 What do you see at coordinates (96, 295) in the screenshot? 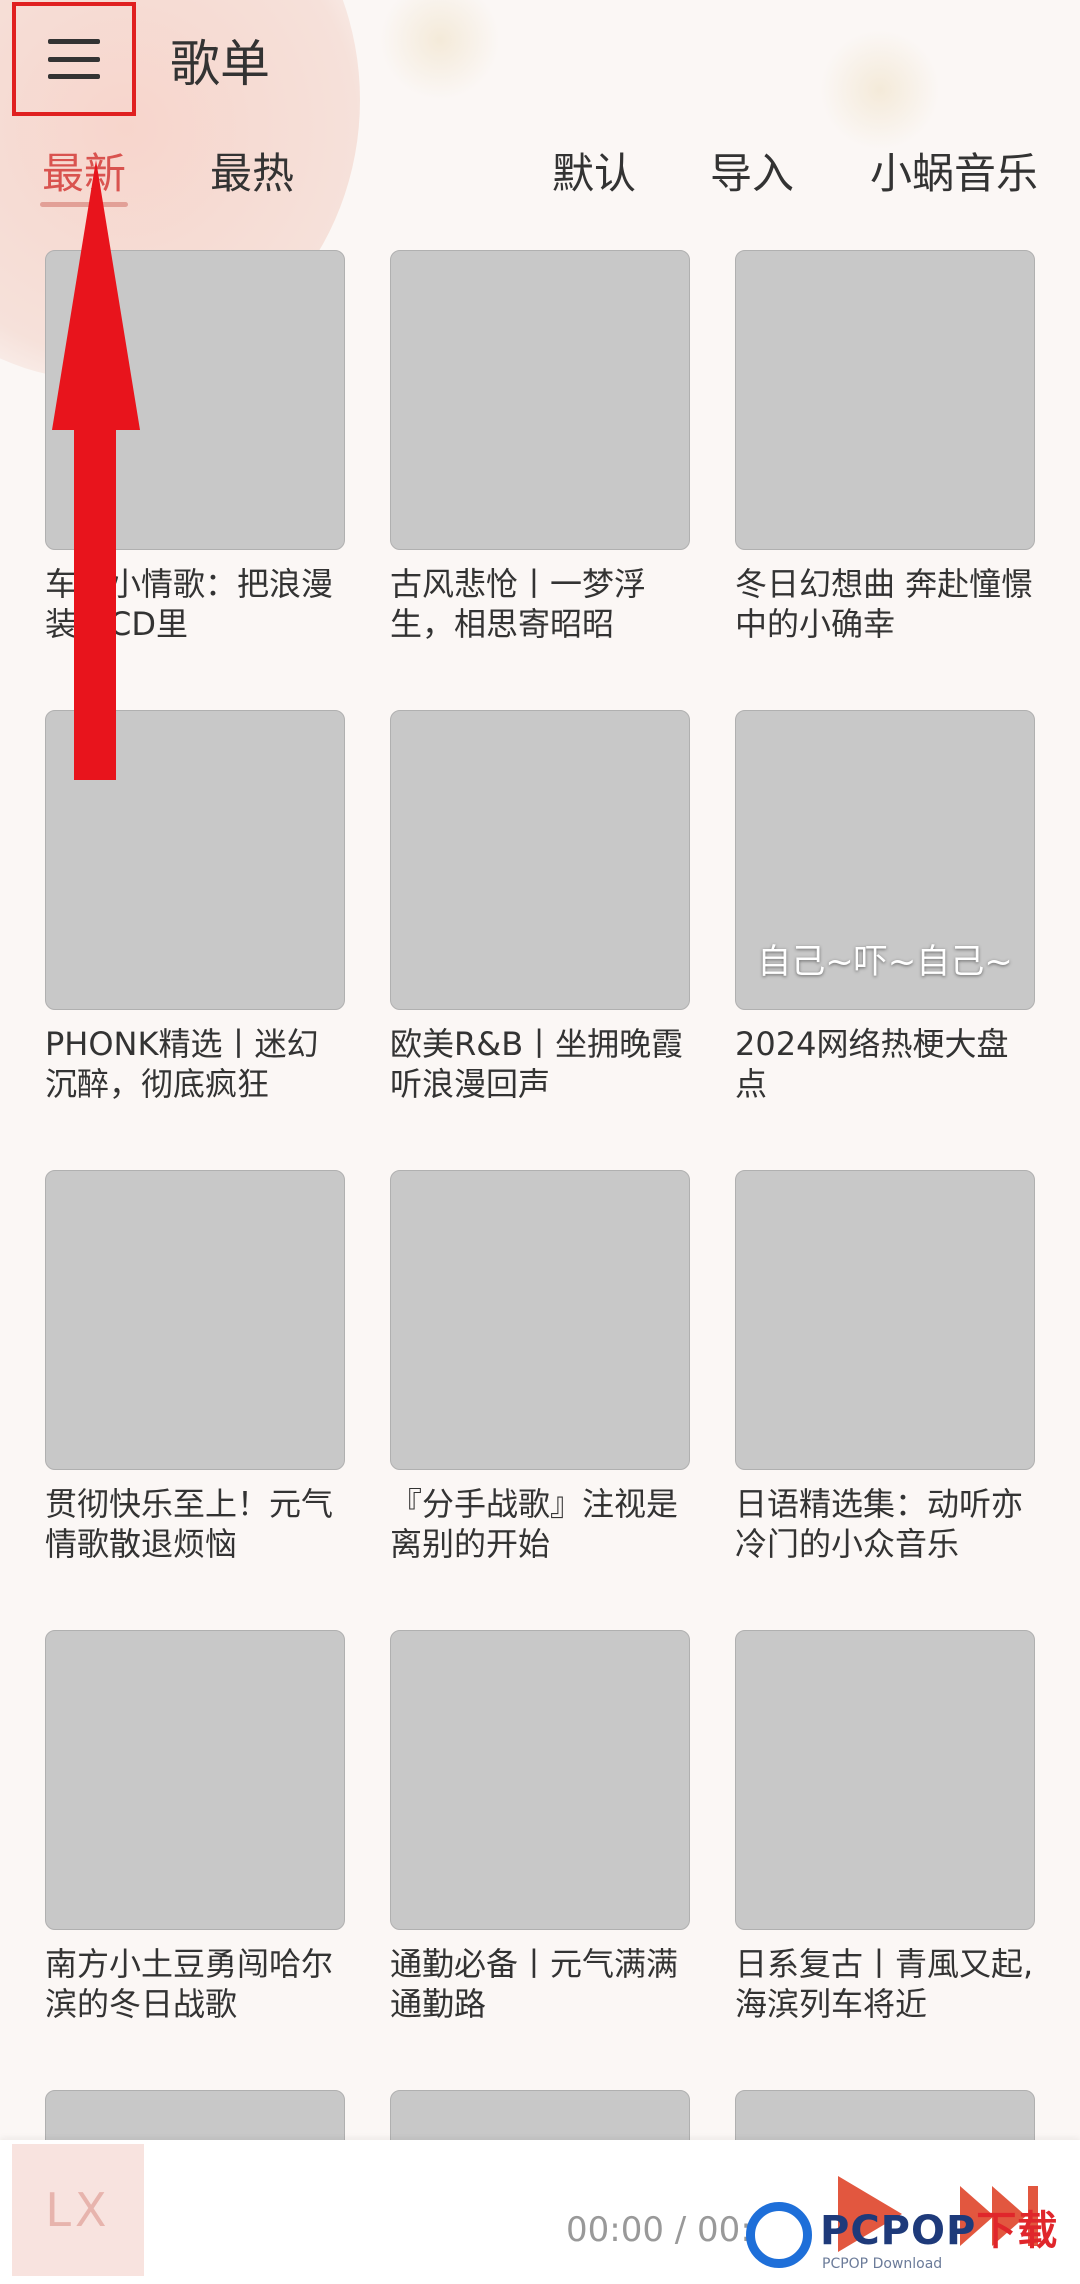
I see `annotation-arrow-head-icon` at bounding box center [96, 295].